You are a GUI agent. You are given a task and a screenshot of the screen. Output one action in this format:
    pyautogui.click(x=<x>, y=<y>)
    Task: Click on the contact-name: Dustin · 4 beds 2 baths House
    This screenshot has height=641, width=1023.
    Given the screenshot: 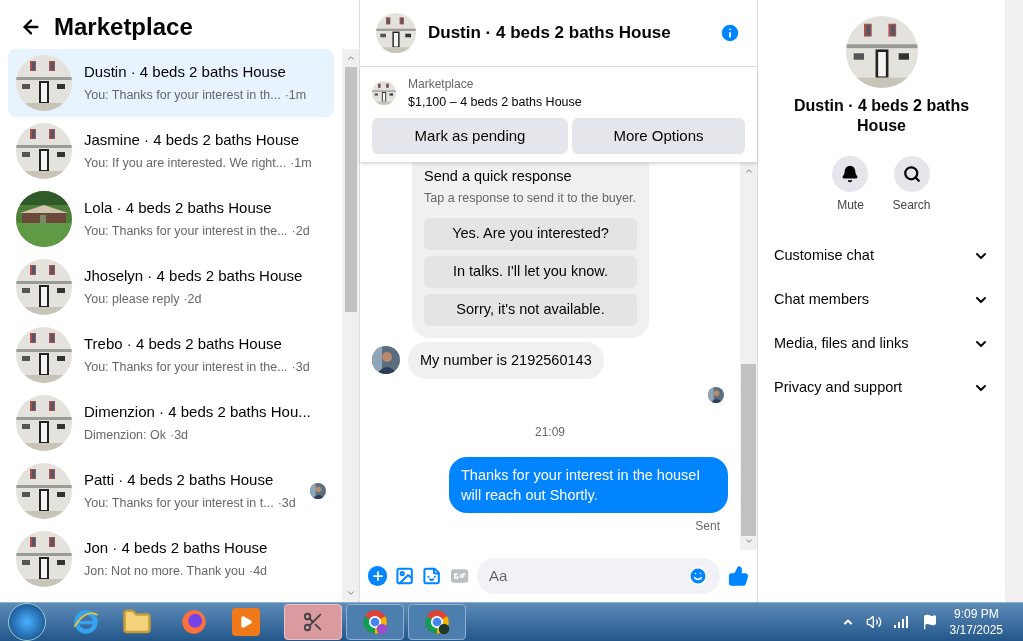 What is the action you would take?
    pyautogui.click(x=881, y=116)
    